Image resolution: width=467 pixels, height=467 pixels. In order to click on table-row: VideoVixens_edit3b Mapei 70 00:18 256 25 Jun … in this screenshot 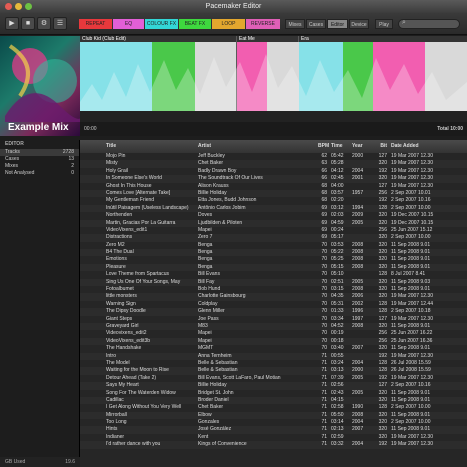, I will do `click(273, 341)`.